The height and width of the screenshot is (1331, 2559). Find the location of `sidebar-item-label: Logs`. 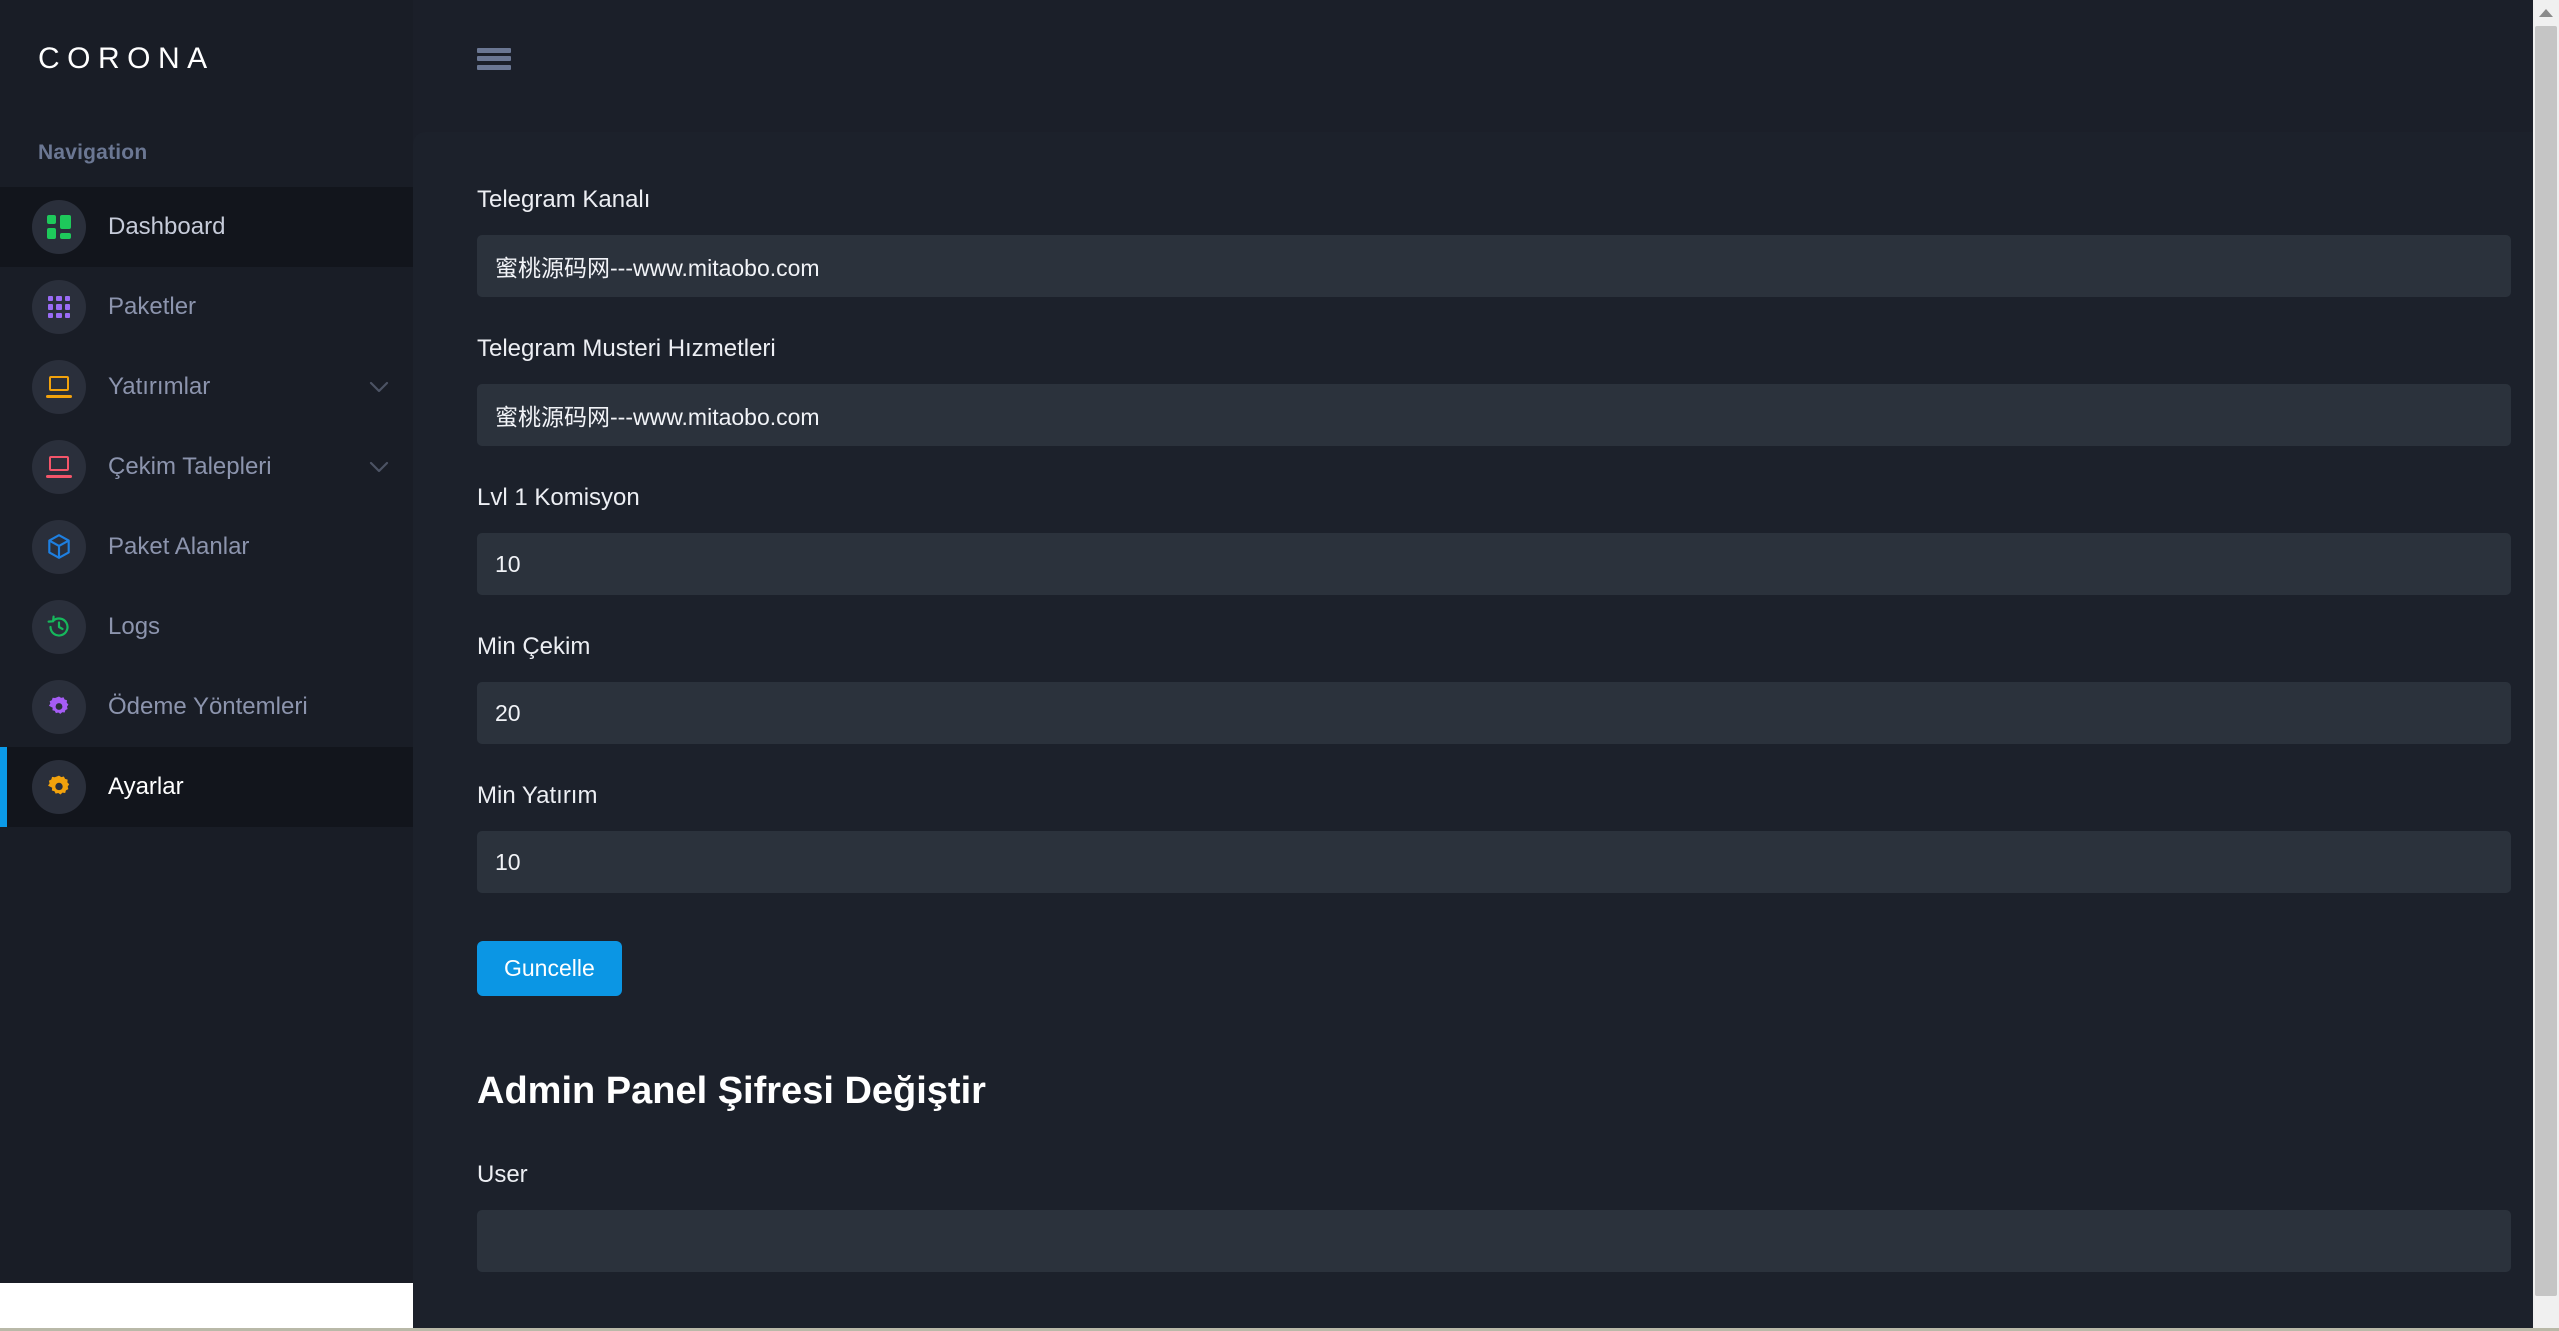

sidebar-item-label: Logs is located at coordinates (134, 626).